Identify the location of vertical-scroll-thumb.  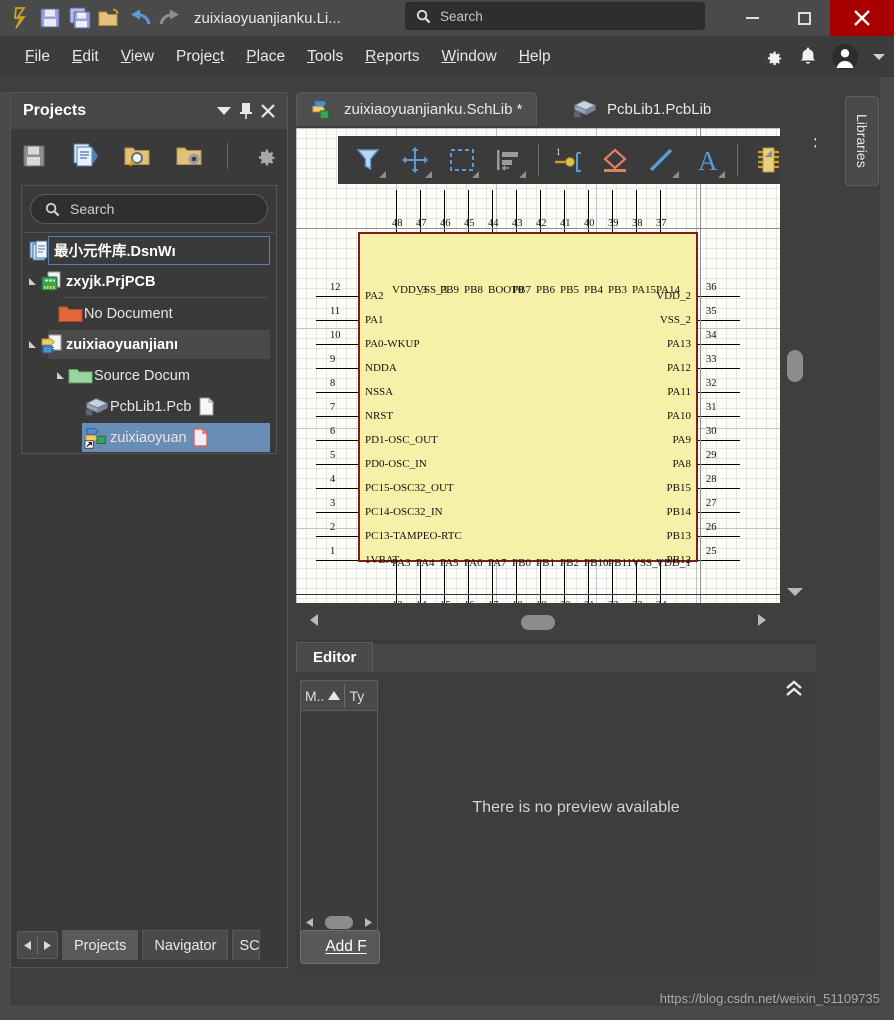
(795, 366).